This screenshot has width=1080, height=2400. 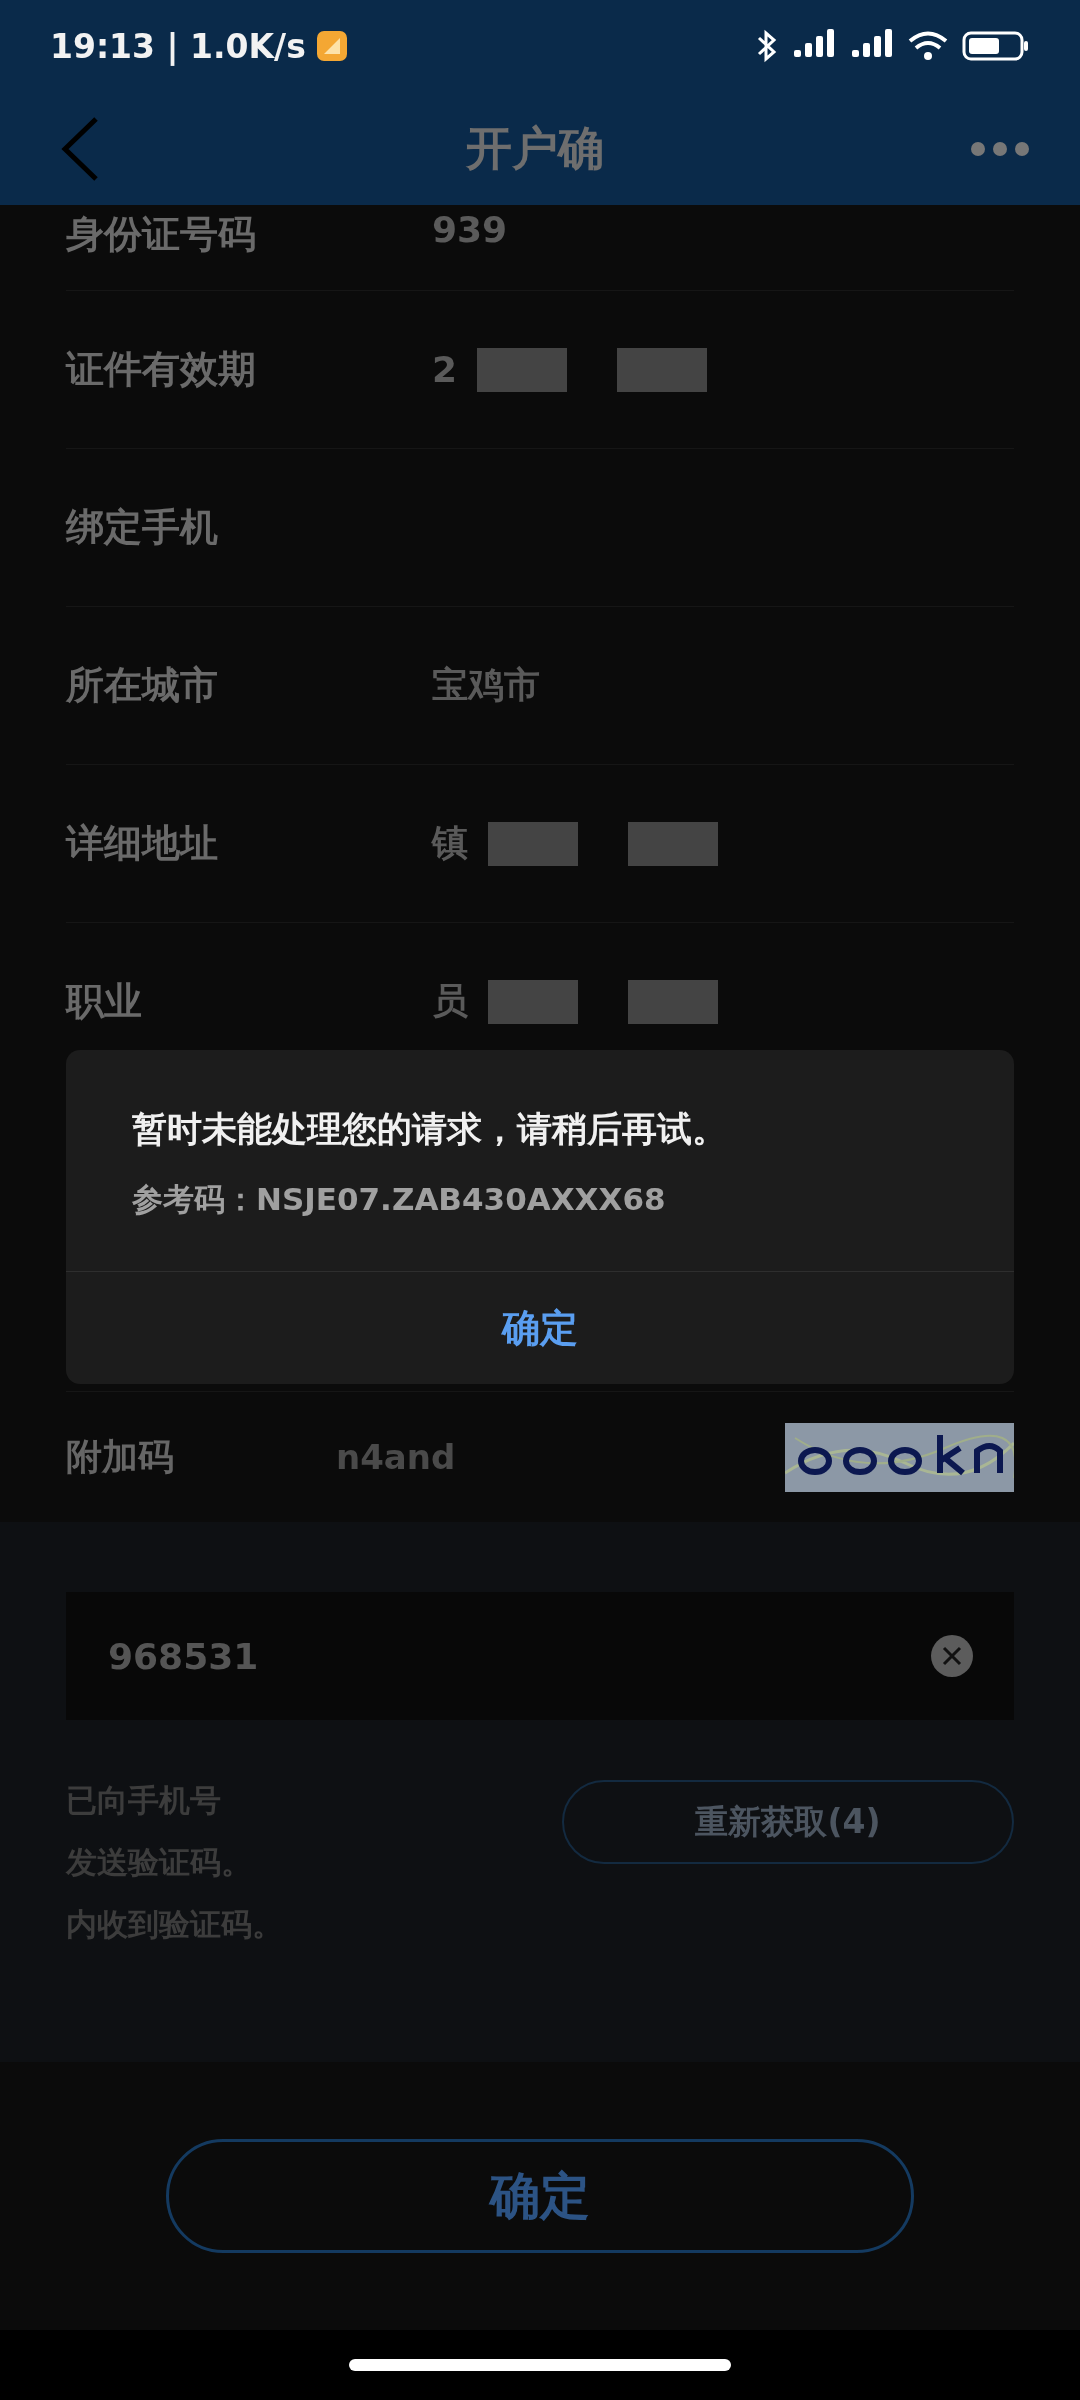 What do you see at coordinates (540, 1656) in the screenshot?
I see `code-input-field: 968531` at bounding box center [540, 1656].